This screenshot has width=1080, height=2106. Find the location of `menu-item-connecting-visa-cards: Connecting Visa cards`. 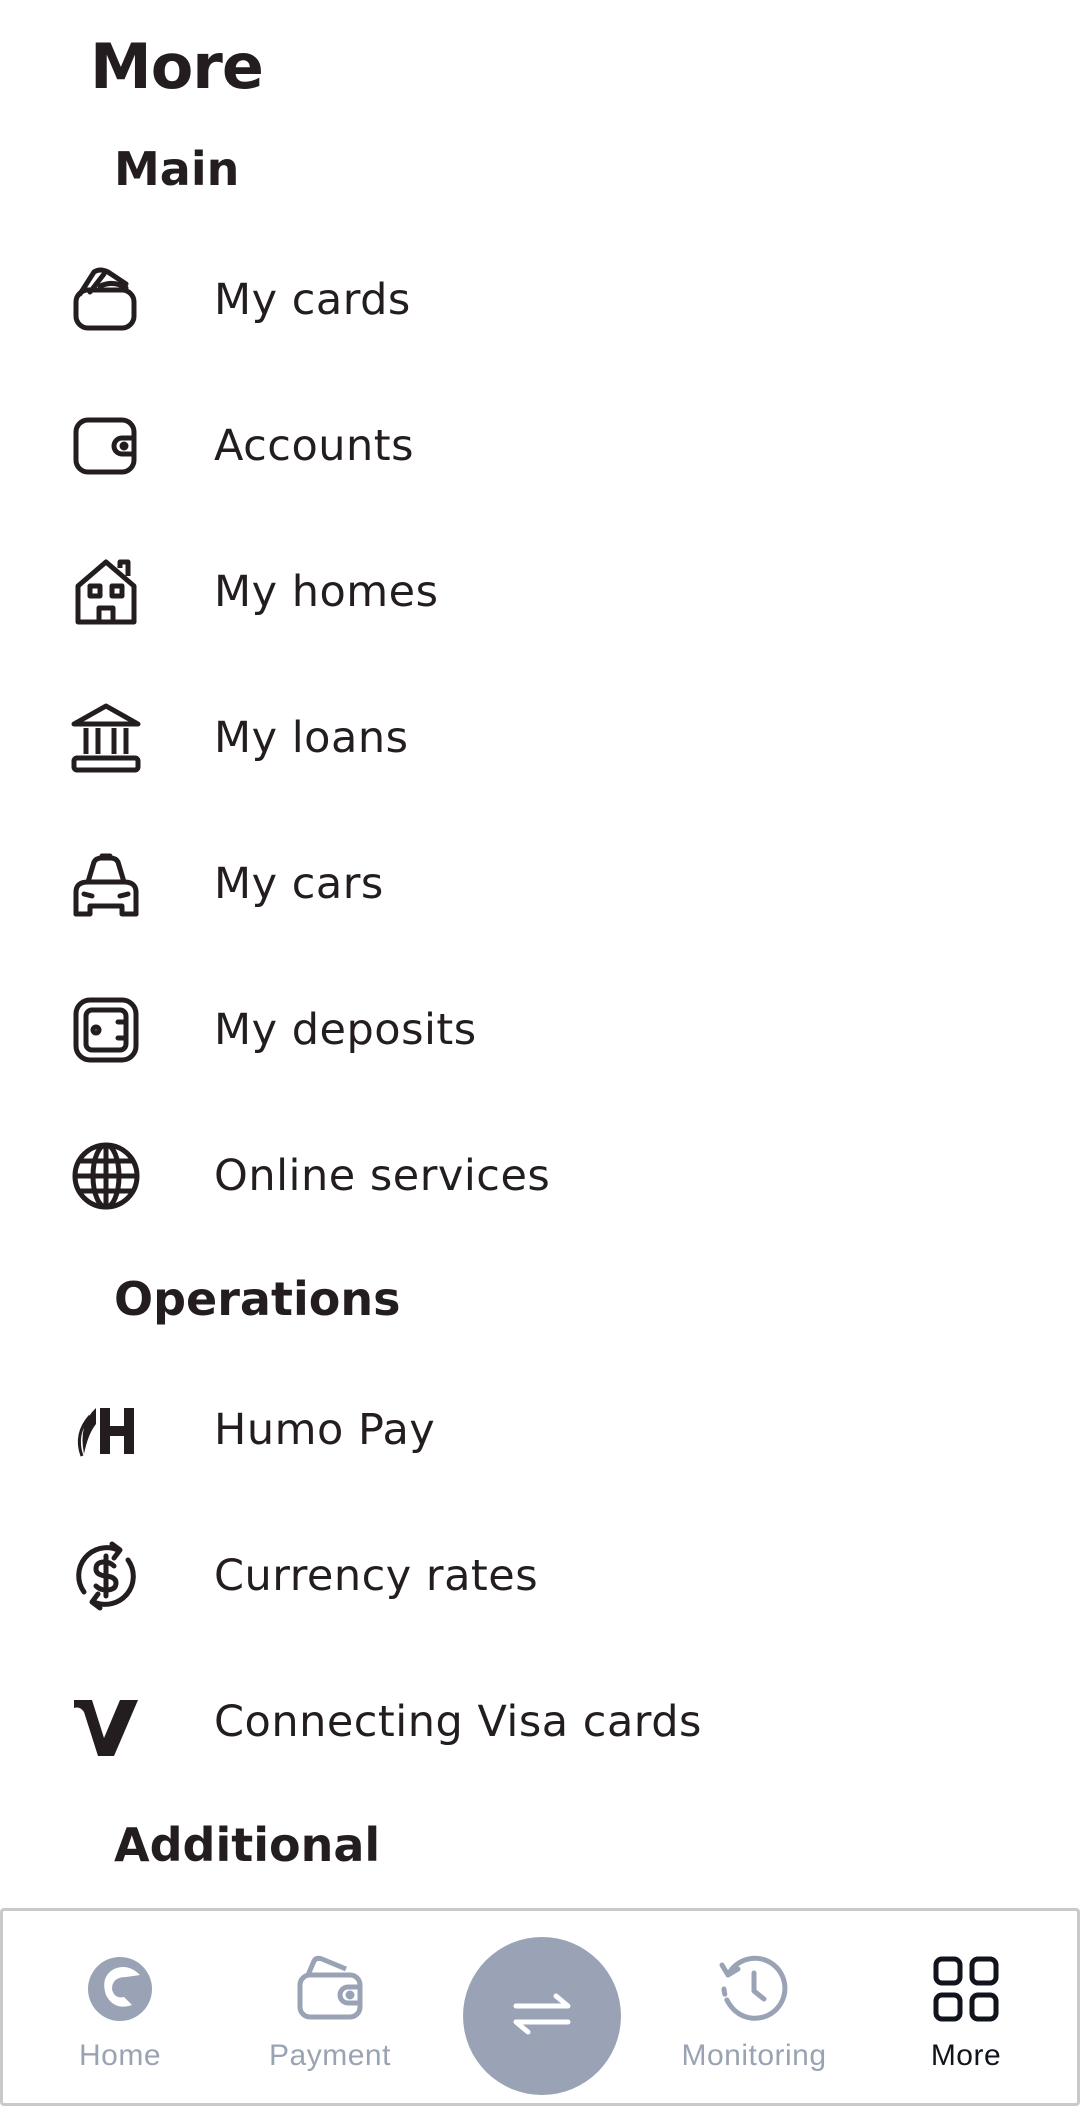

menu-item-connecting-visa-cards: Connecting Visa cards is located at coordinates (540, 1722).